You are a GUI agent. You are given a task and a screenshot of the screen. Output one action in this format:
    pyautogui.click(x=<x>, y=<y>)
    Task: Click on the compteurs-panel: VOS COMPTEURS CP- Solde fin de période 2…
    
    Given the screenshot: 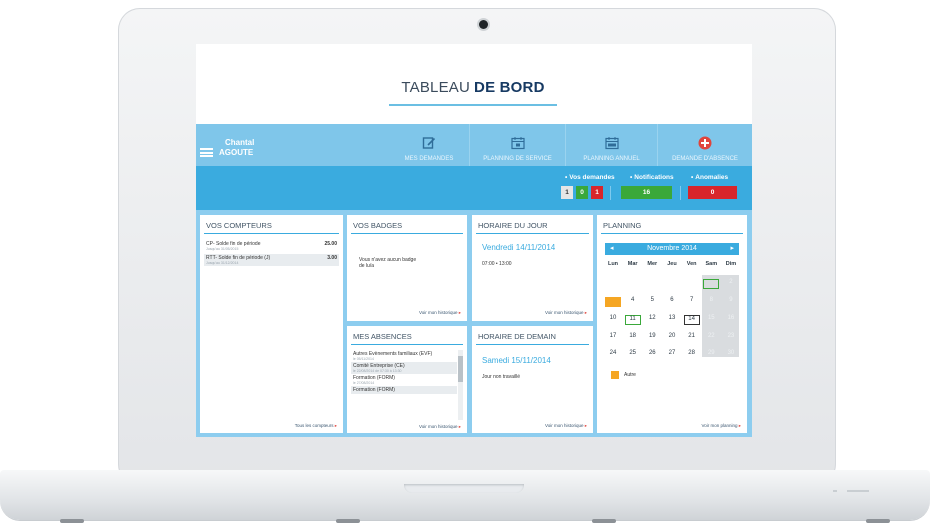 What is the action you would take?
    pyautogui.click(x=271, y=324)
    